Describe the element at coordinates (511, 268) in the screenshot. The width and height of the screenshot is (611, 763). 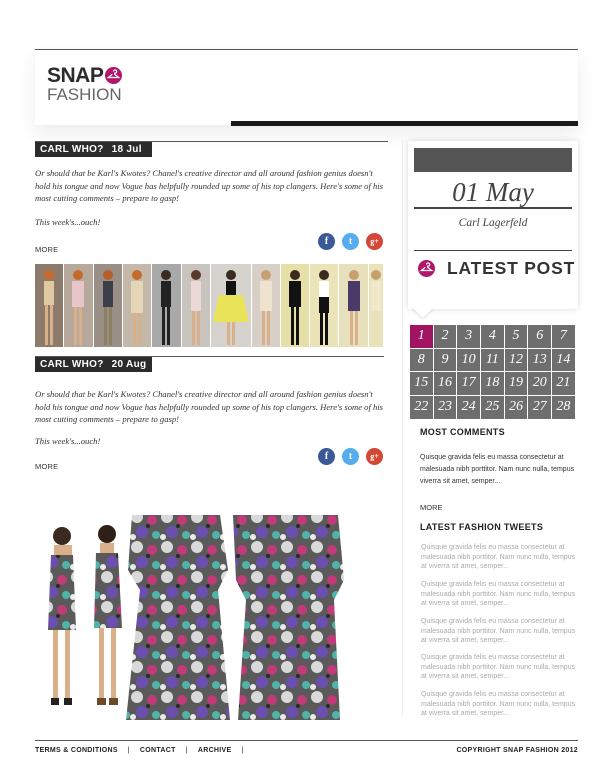
I see `latest-post-heading: LATEST POST` at that location.